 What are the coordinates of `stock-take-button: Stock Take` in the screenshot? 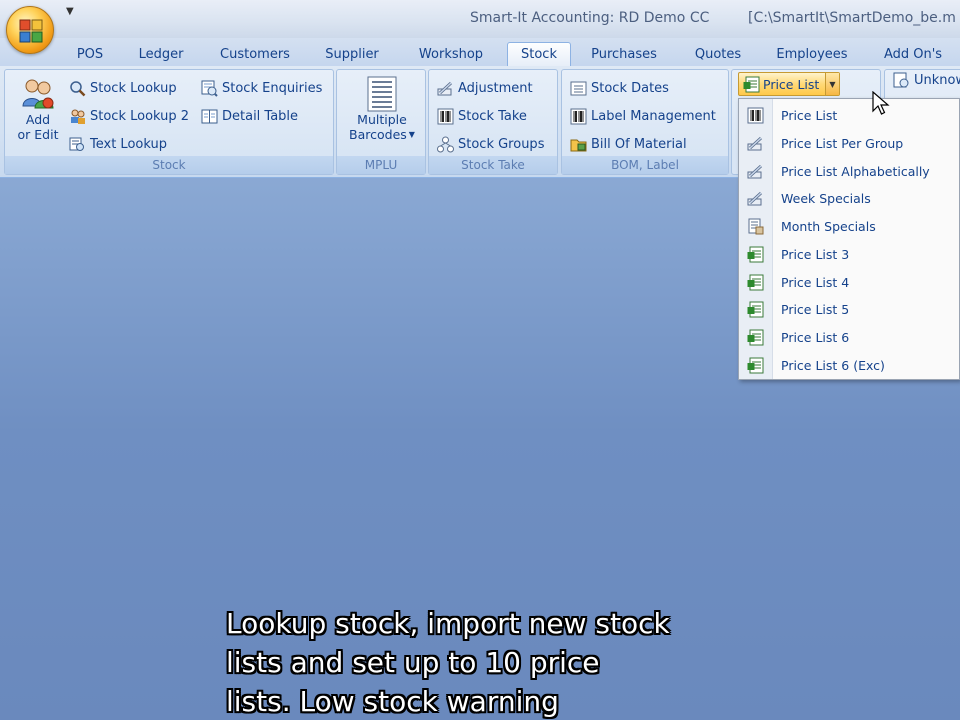 It's located at (482, 116).